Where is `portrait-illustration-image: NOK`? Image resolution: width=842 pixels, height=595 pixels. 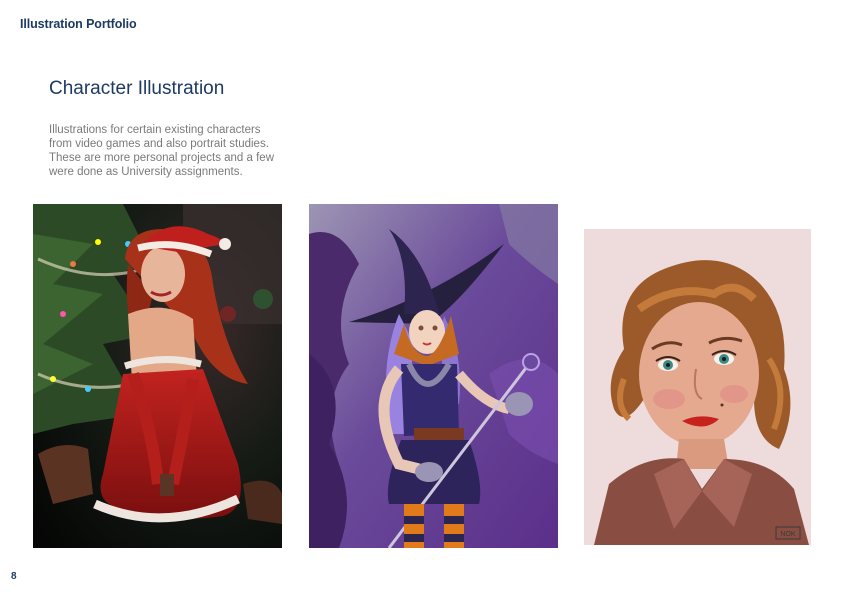 portrait-illustration-image: NOK is located at coordinates (697, 387).